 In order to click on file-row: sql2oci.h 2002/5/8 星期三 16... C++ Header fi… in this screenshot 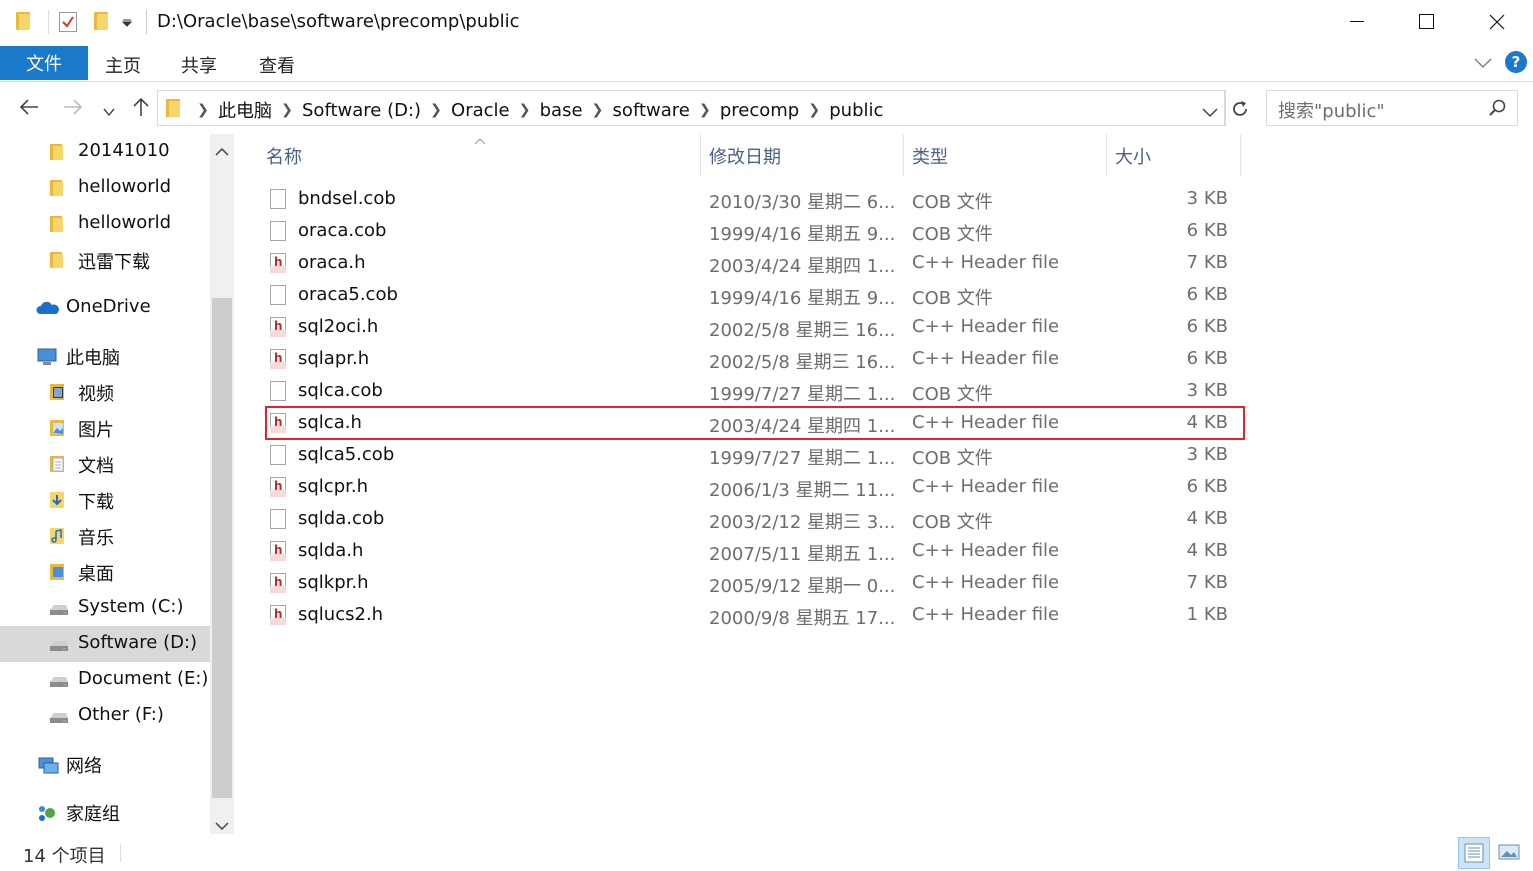, I will do `click(755, 327)`.